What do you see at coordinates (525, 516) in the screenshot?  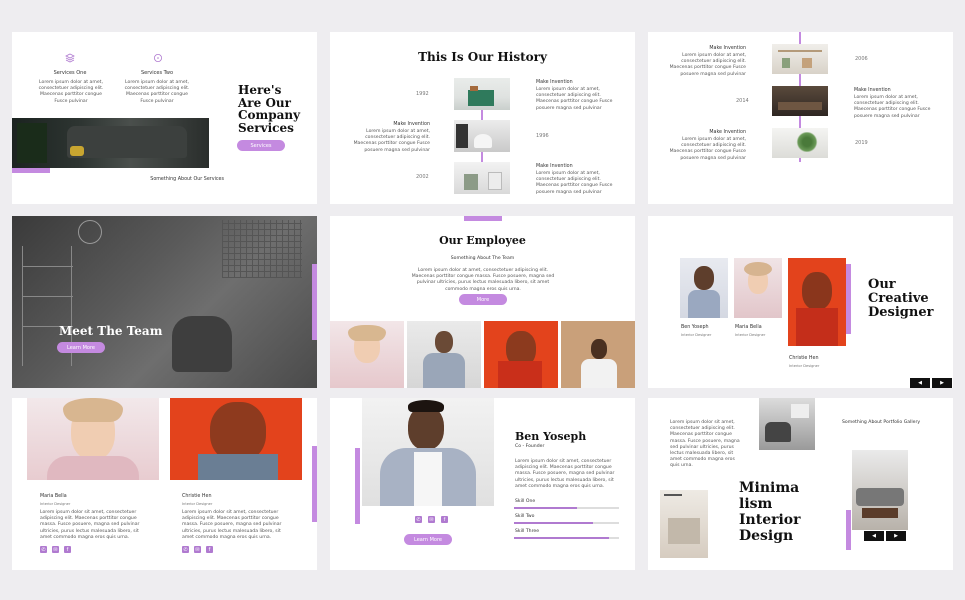 I see `skill-label-2: Skill Two` at bounding box center [525, 516].